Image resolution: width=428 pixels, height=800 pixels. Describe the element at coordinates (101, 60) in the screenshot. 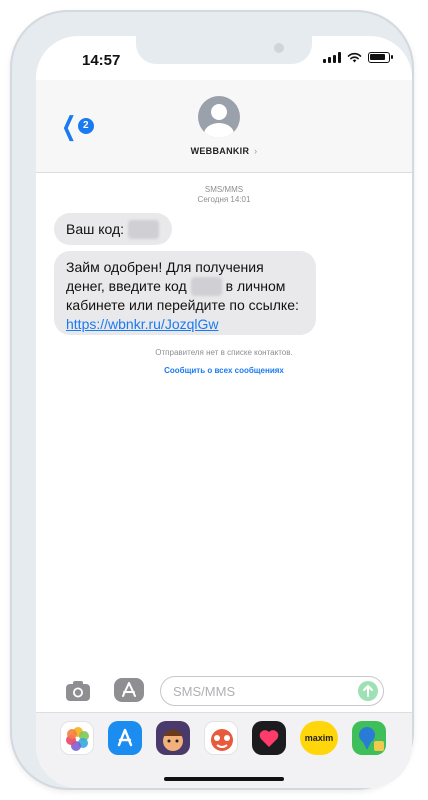

I see `status-time: 14:57` at that location.